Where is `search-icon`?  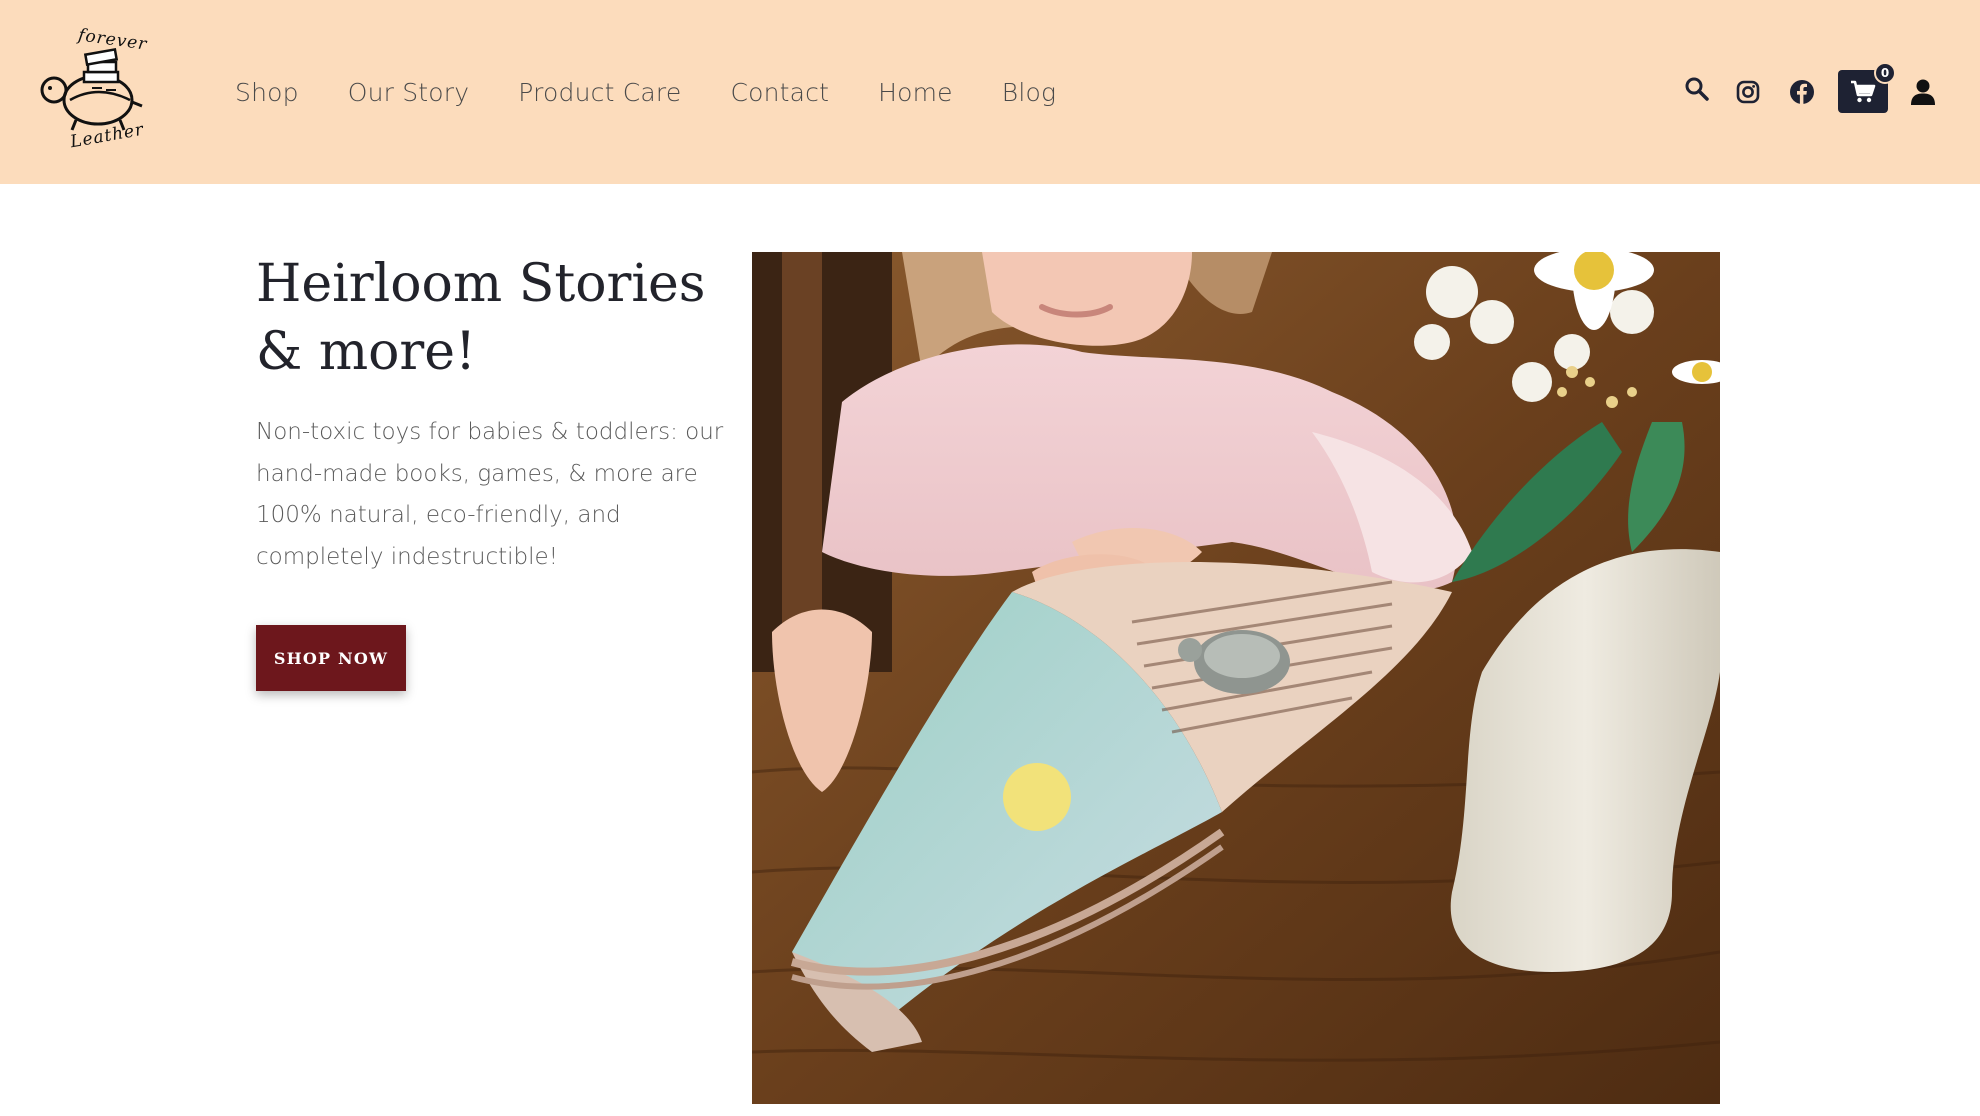
search-icon is located at coordinates (1697, 89).